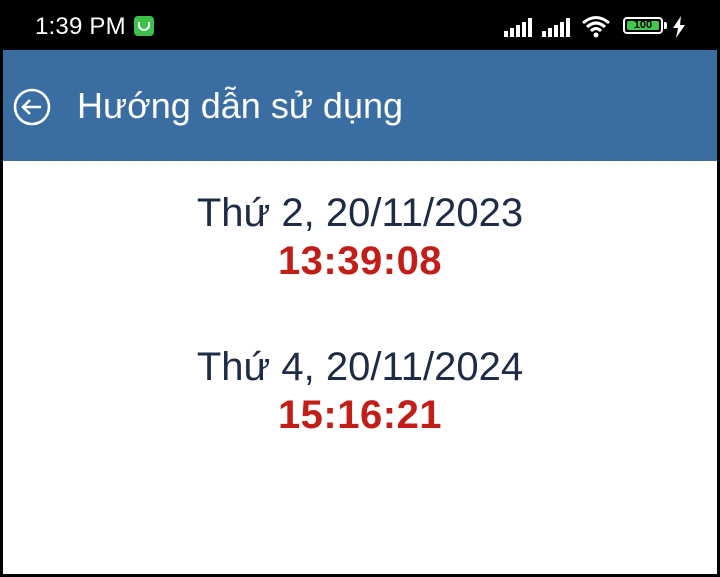 This screenshot has width=720, height=577. Describe the element at coordinates (360, 25) in the screenshot. I see `status-bar: 1:39 PM 100` at that location.